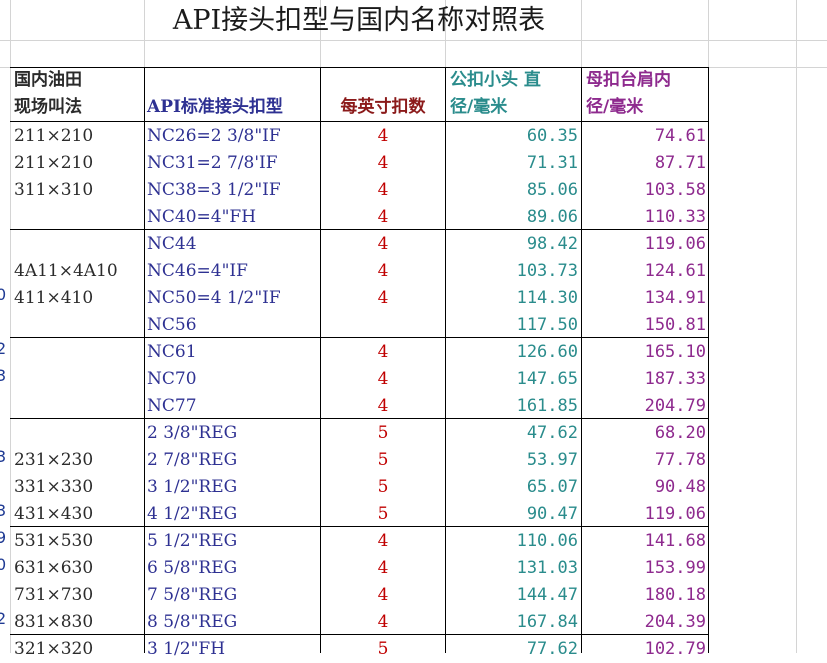  Describe the element at coordinates (512, 433) in the screenshot. I see `cell-pin-diameter: 47.62` at that location.